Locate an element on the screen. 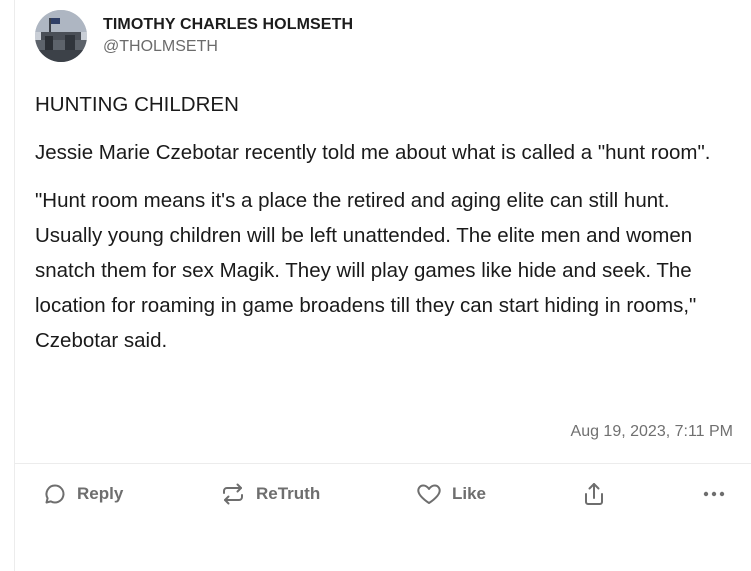 The width and height of the screenshot is (751, 571). author-display-name: TIMOTHY CHARLES HOLMSETH is located at coordinates (228, 25).